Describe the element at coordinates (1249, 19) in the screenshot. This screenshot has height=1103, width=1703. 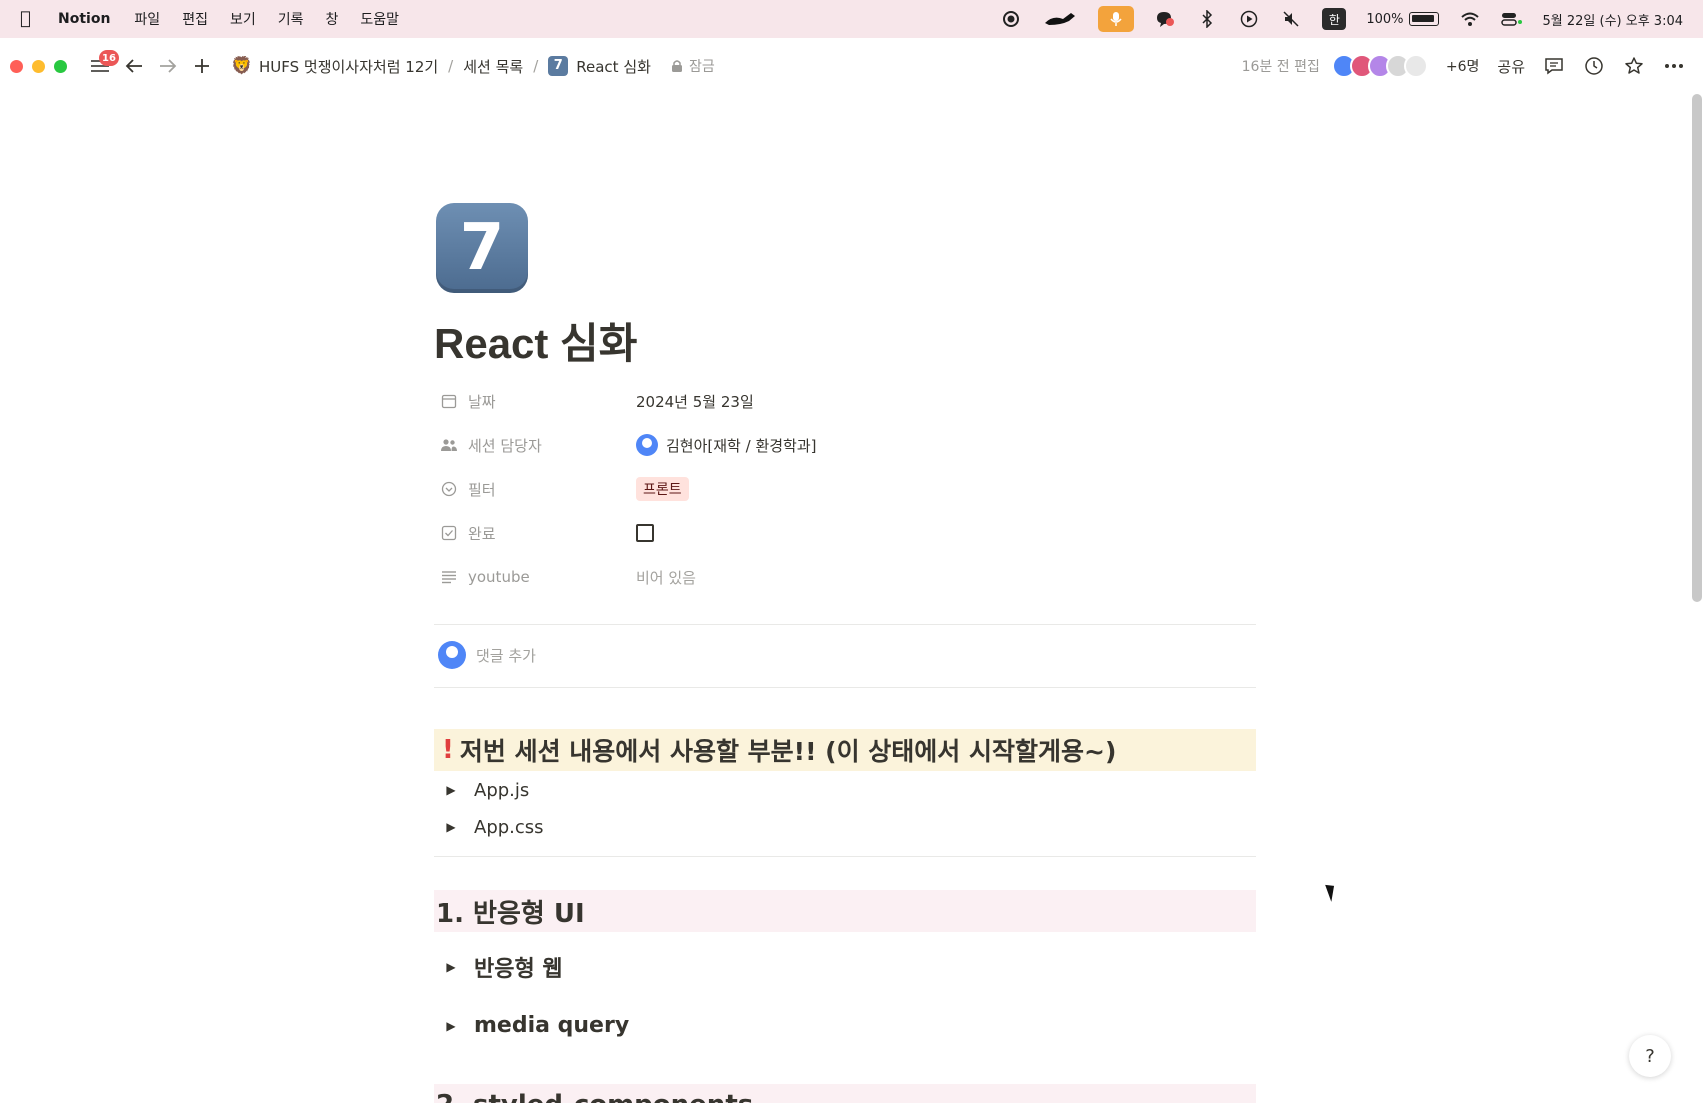
I see `play-circle-icon` at that location.